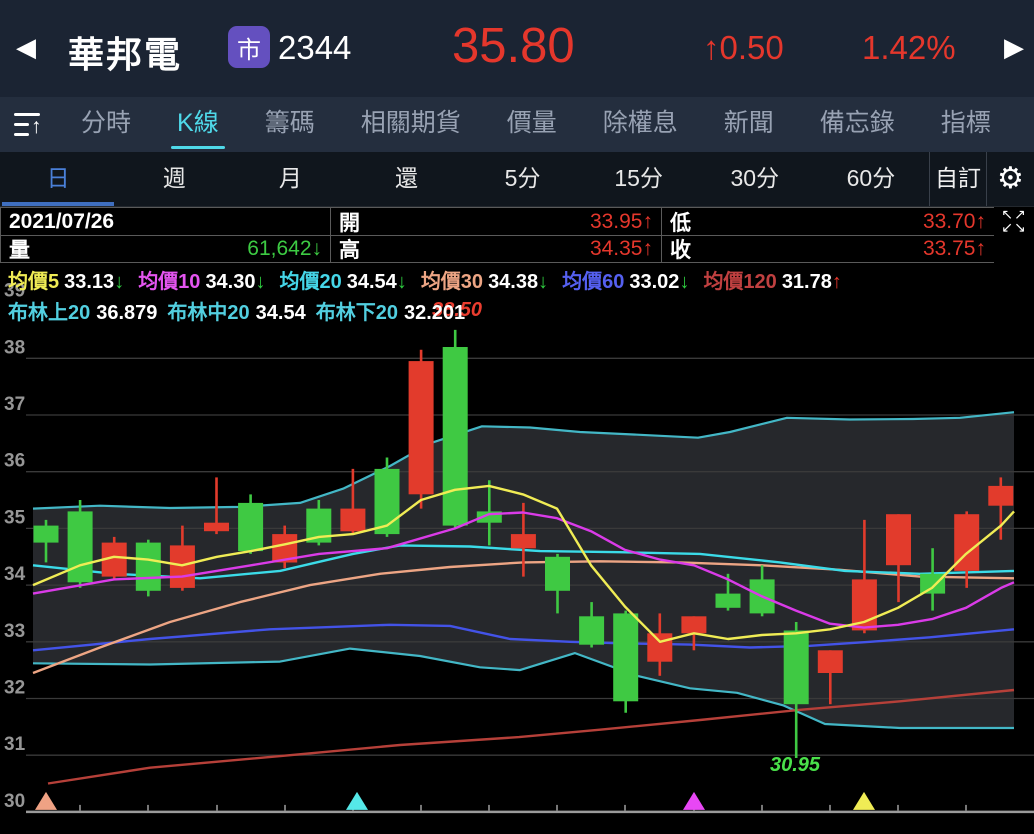 The height and width of the screenshot is (834, 1034). I want to click on tab-news: 新聞, so click(749, 124).